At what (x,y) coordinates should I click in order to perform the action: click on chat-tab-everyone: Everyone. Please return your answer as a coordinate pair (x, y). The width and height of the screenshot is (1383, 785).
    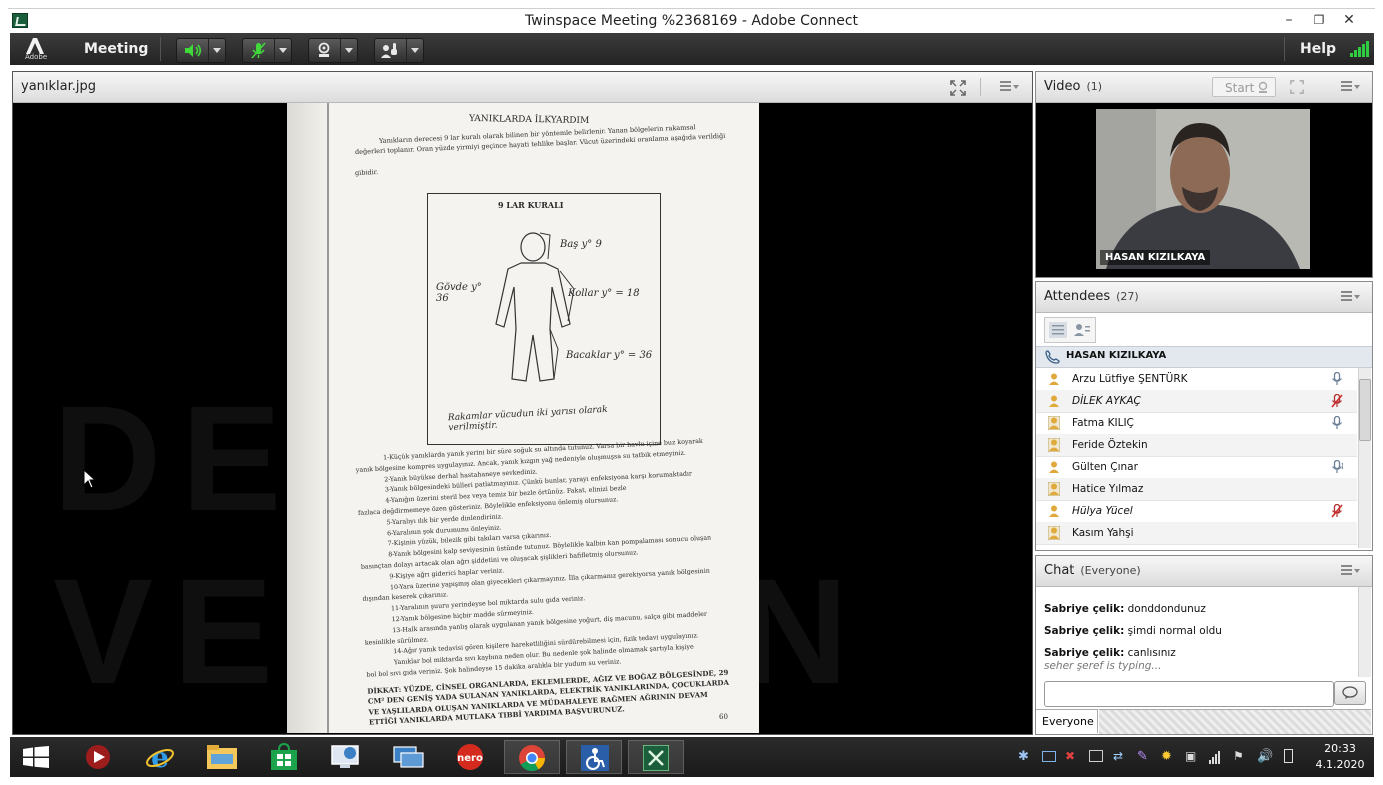
    Looking at the image, I should click on (1067, 721).